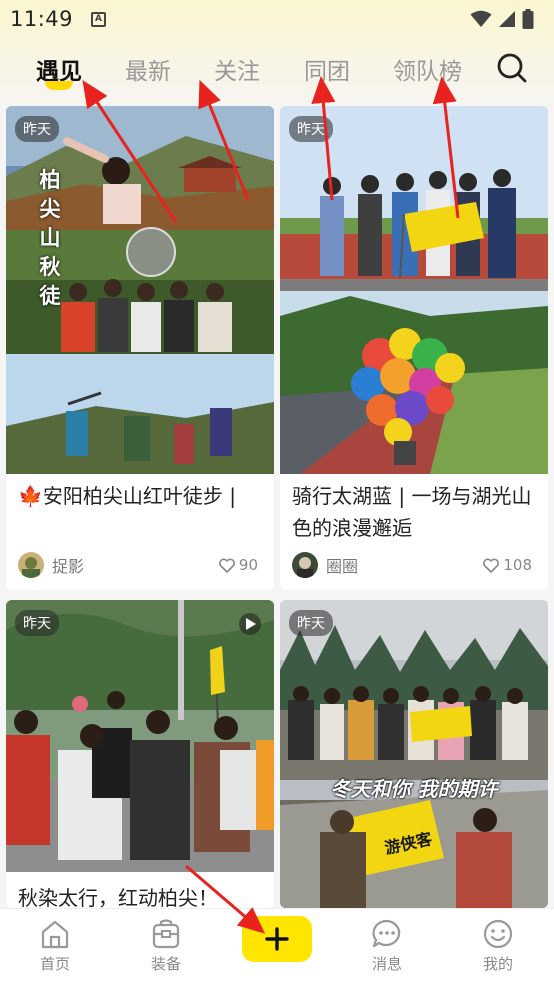  I want to click on cover-caption: 冬天和你 我的期许, so click(414, 789).